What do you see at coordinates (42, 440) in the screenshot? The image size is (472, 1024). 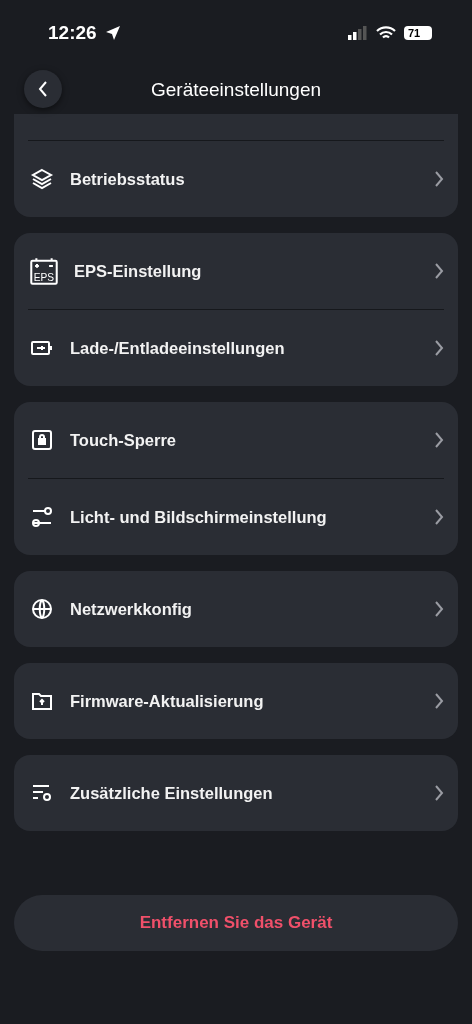 I see `lock-icon` at bounding box center [42, 440].